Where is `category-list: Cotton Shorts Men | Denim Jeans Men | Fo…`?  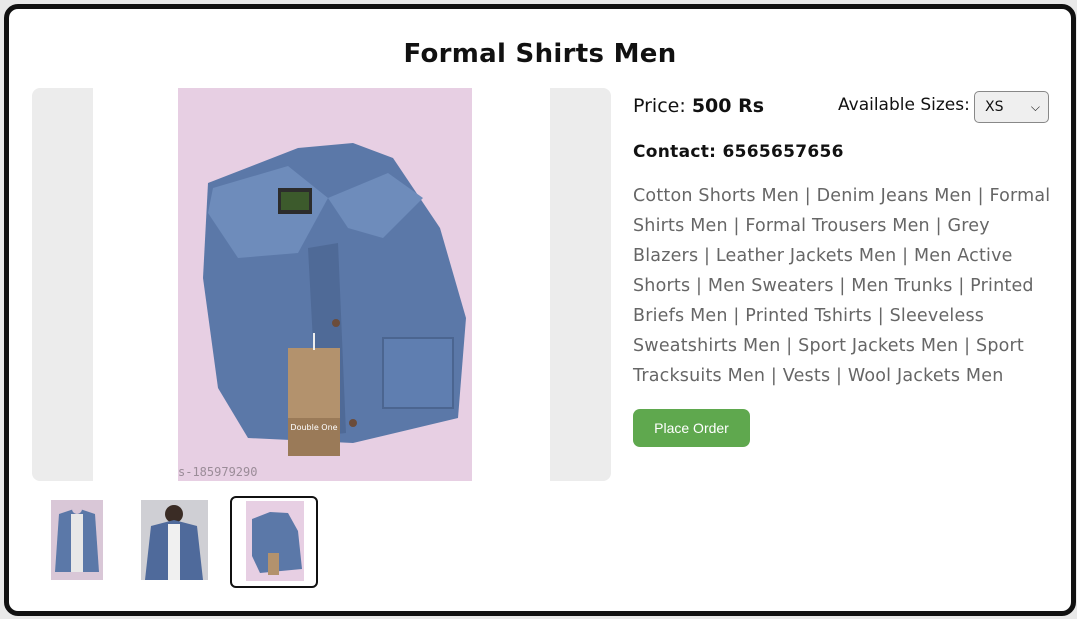 category-list: Cotton Shorts Men | Denim Jeans Men | Fo… is located at coordinates (842, 286).